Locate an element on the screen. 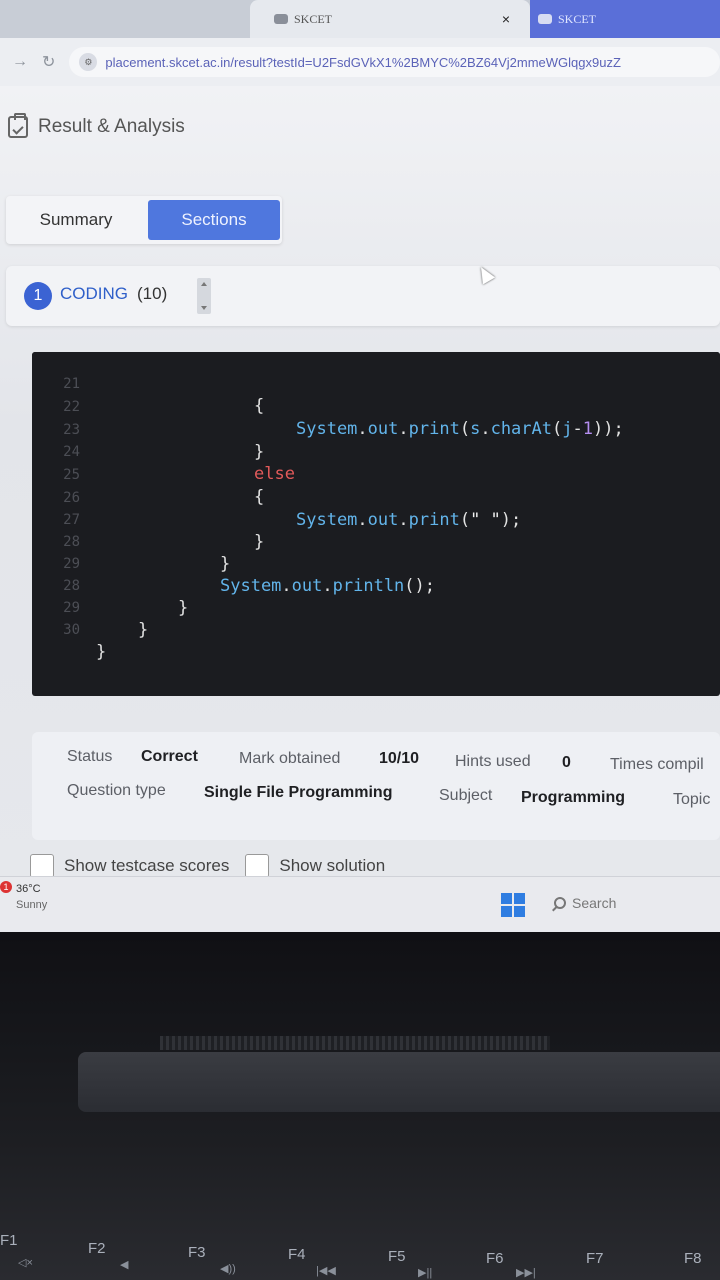 This screenshot has height=1280, width=720. mark-value: 10/10 is located at coordinates (399, 758).